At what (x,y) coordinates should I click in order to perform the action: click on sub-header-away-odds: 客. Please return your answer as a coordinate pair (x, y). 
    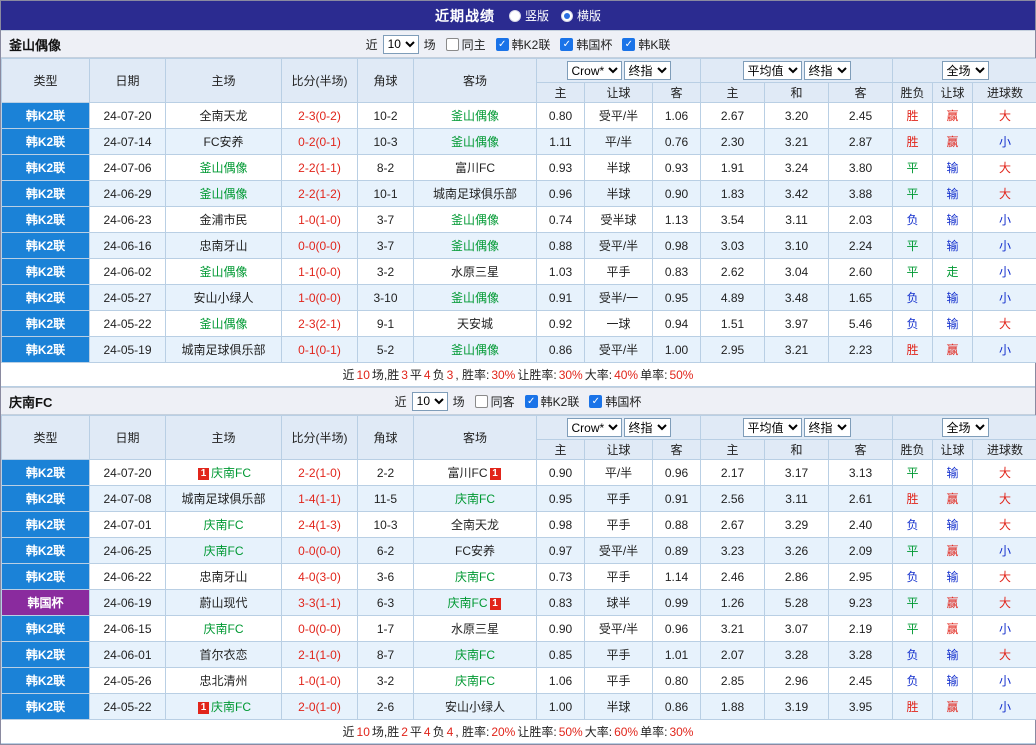
    Looking at the image, I should click on (677, 450).